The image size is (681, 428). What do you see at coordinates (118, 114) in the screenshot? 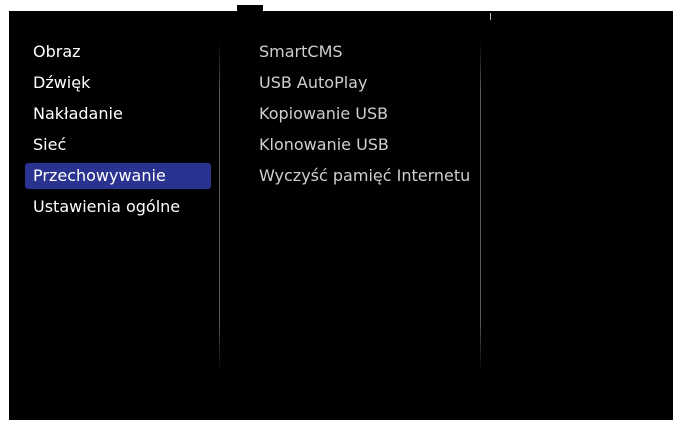
I see `menu-item-nakladanie: Nakładanie` at bounding box center [118, 114].